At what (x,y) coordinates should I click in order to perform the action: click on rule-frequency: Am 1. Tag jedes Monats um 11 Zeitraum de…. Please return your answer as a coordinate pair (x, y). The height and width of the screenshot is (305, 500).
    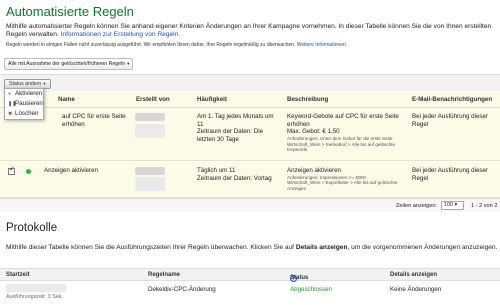
    Looking at the image, I should click on (239, 128).